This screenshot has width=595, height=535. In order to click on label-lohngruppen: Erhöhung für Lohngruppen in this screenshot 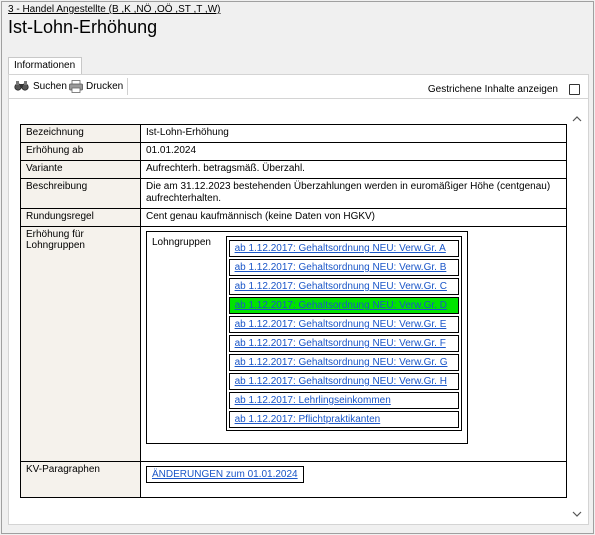, I will do `click(80, 344)`.